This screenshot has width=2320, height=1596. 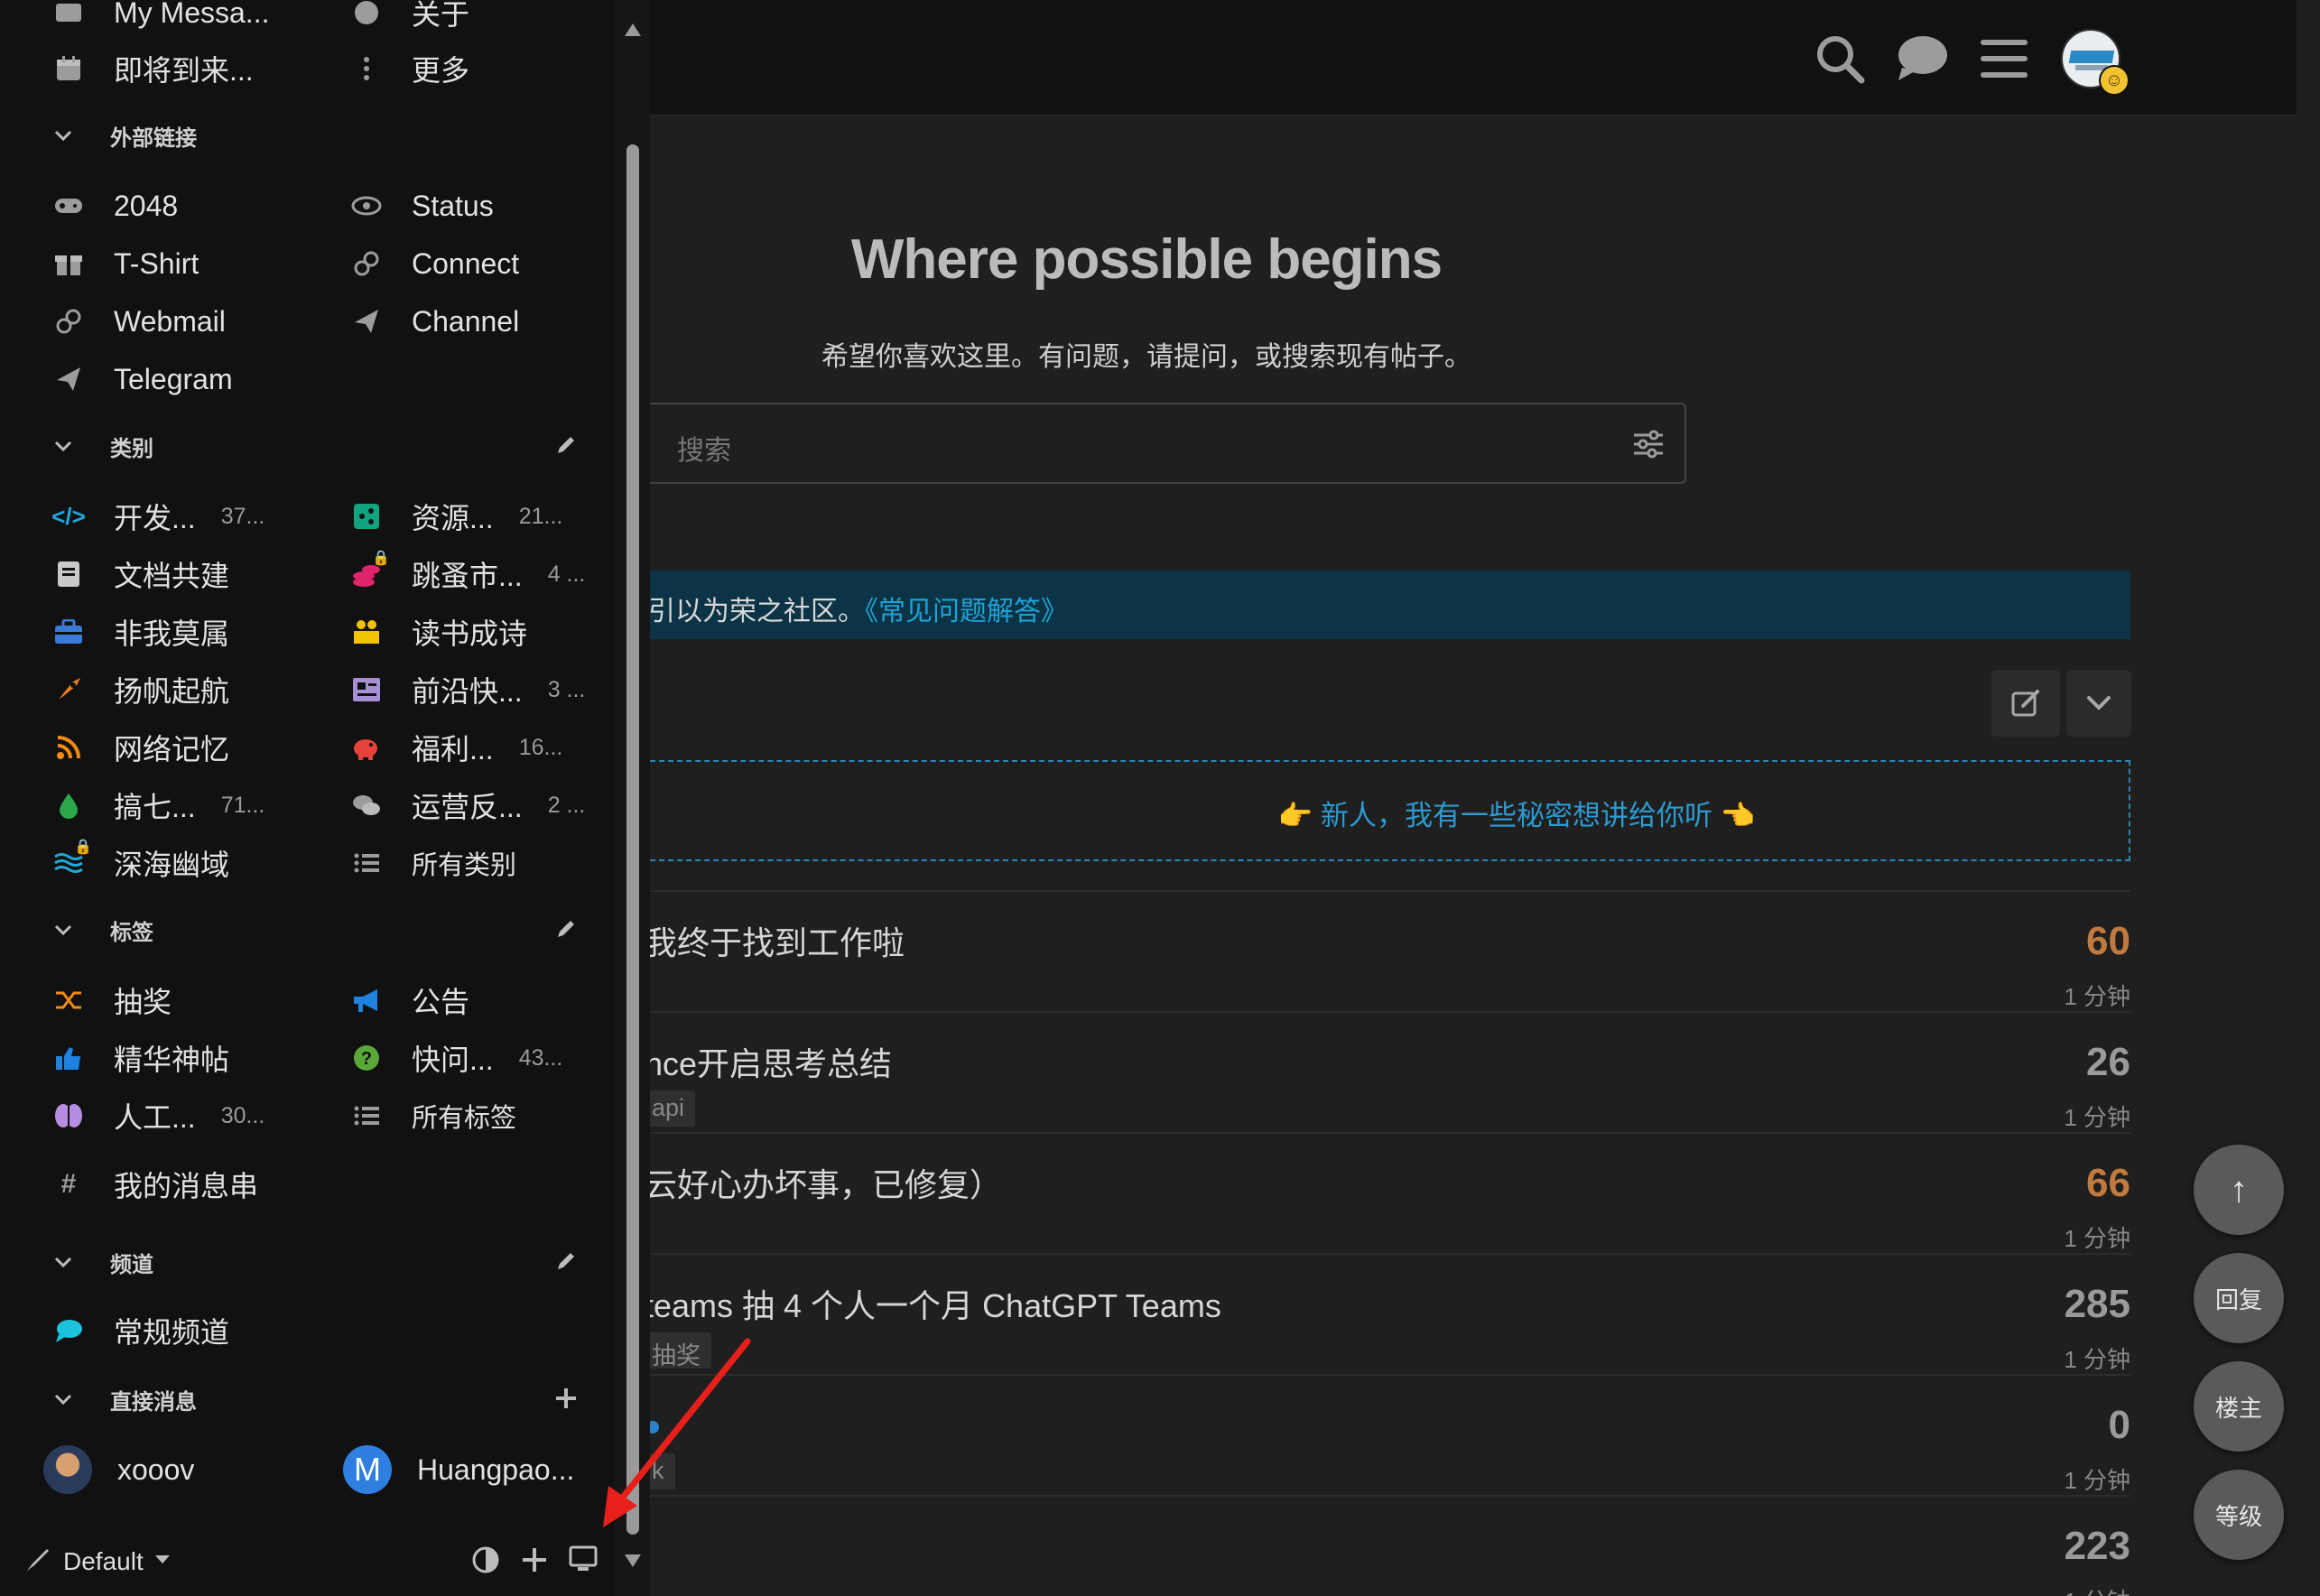 I want to click on sidebar-all-tags: 所有标签, so click(x=432, y=1115).